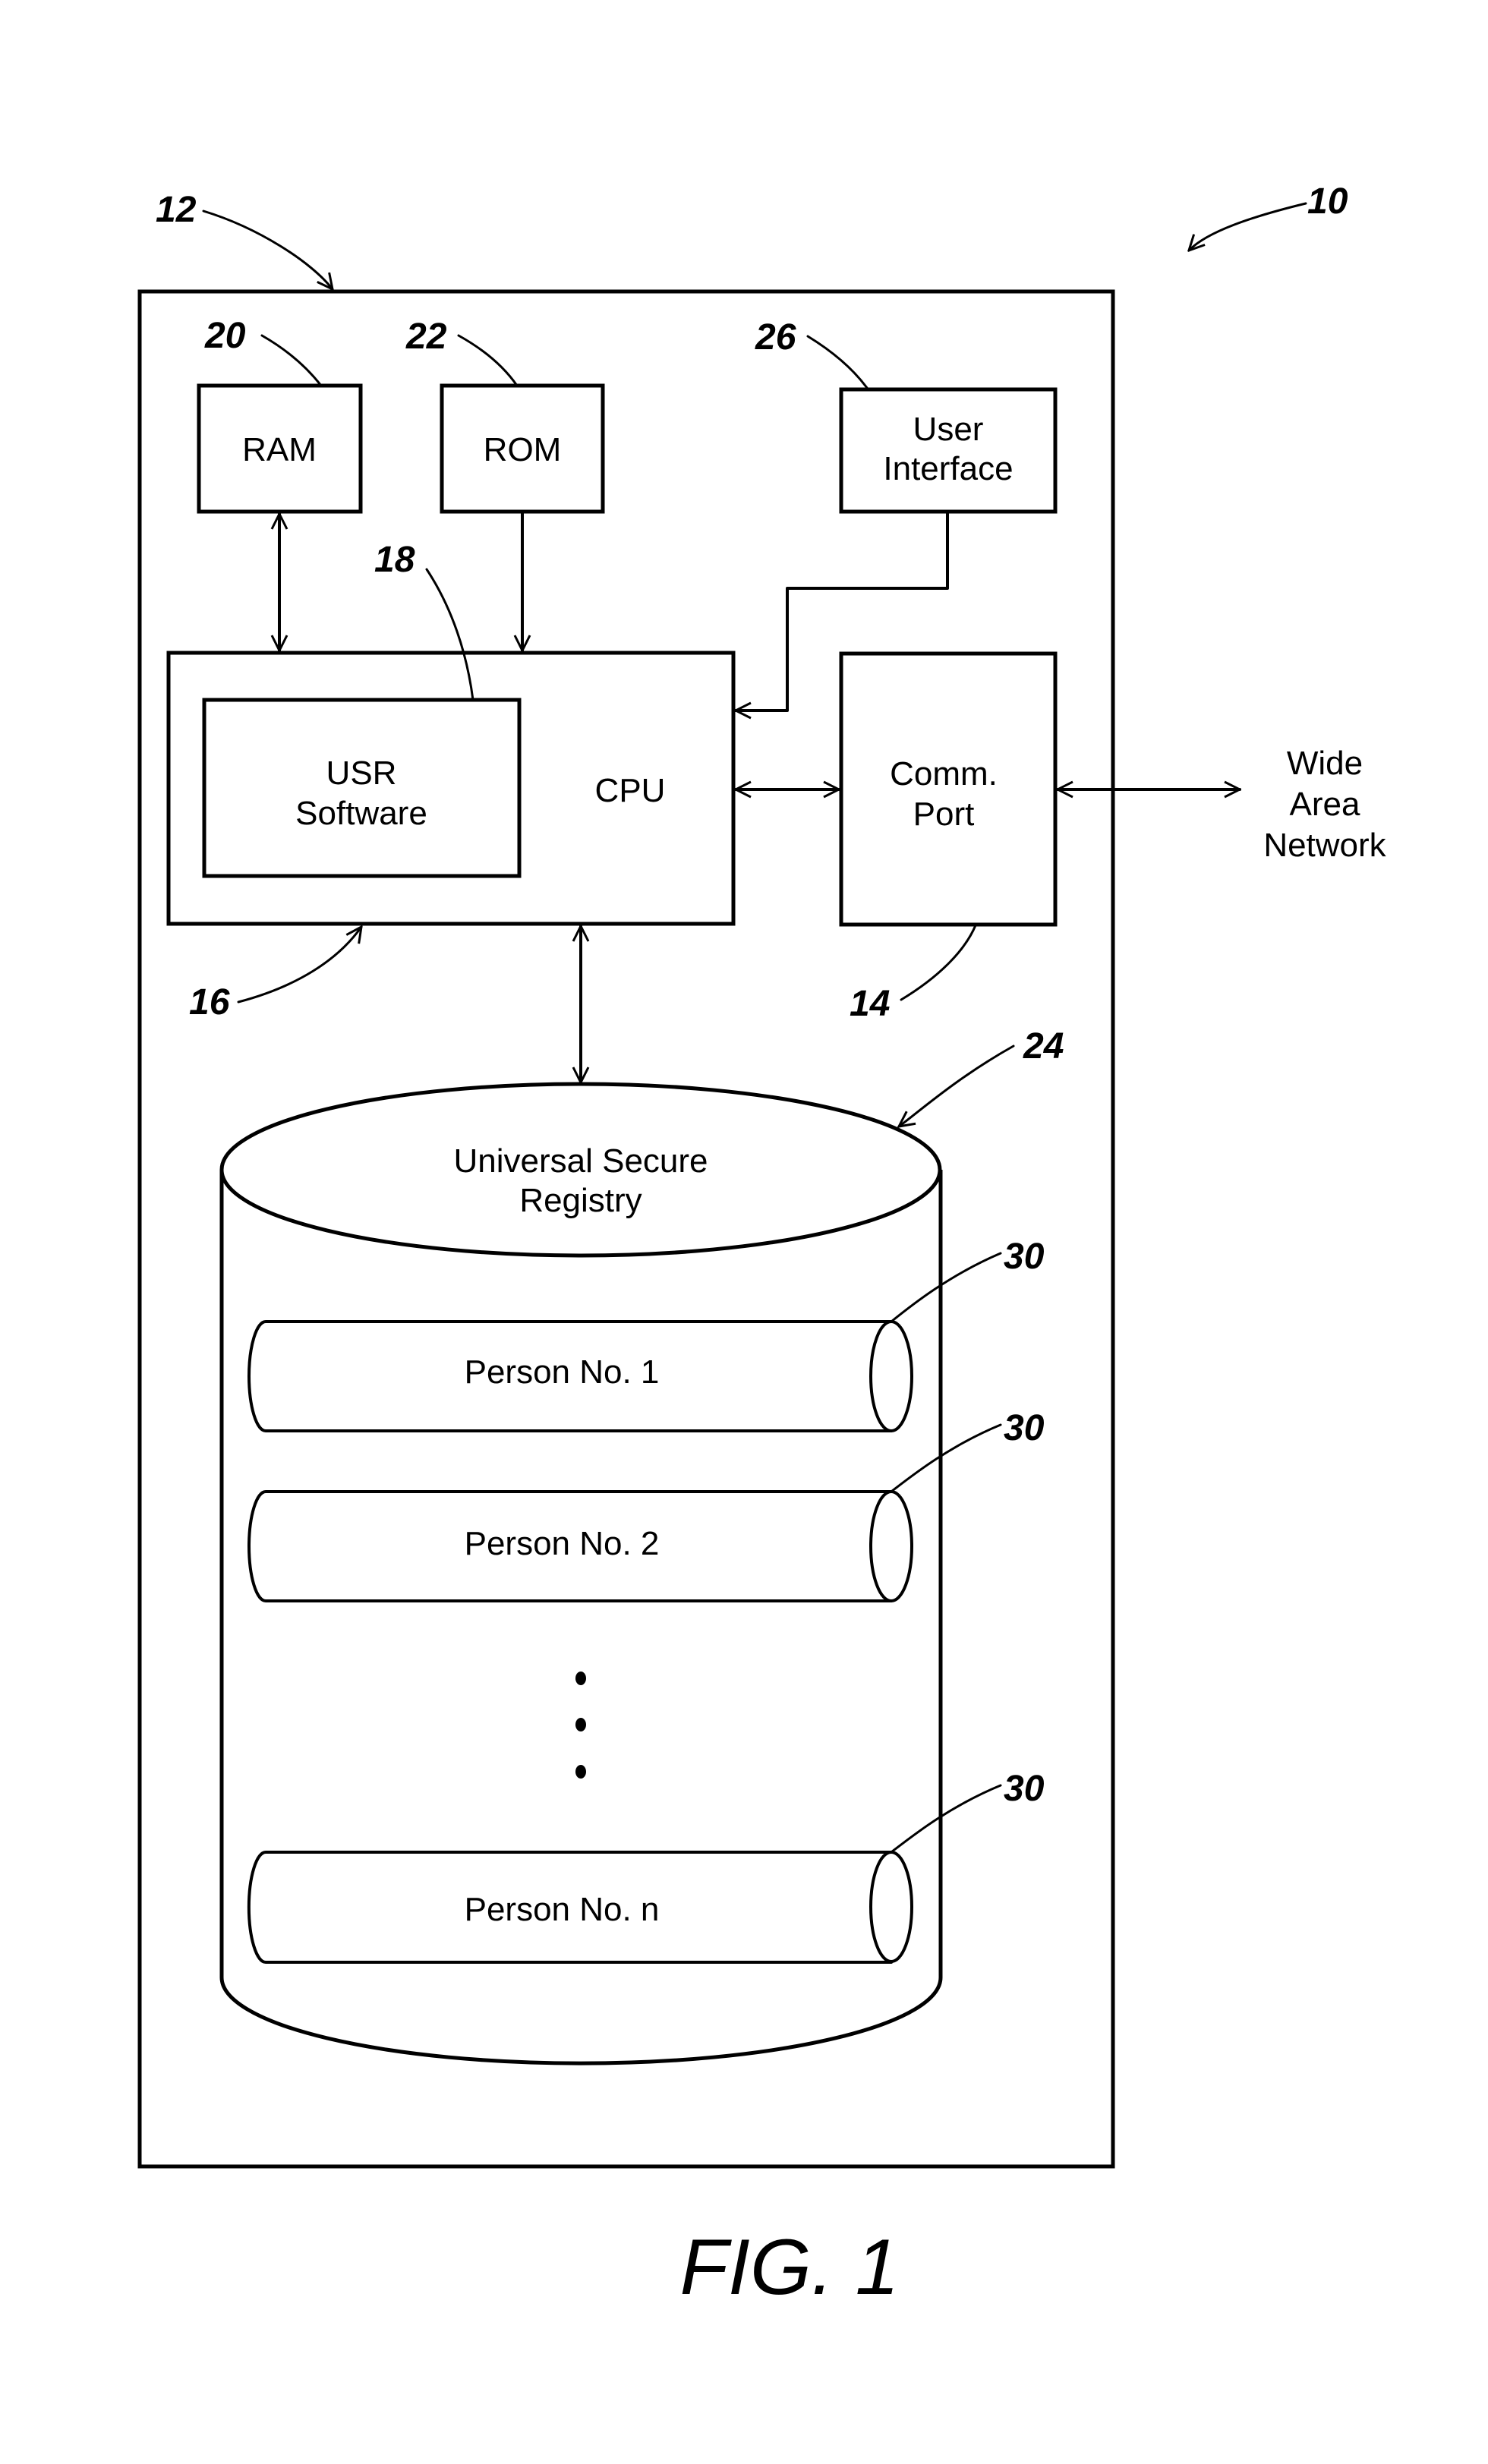  Describe the element at coordinates (562, 1372) in the screenshot. I see `record-1-label: Person No. 1` at that location.